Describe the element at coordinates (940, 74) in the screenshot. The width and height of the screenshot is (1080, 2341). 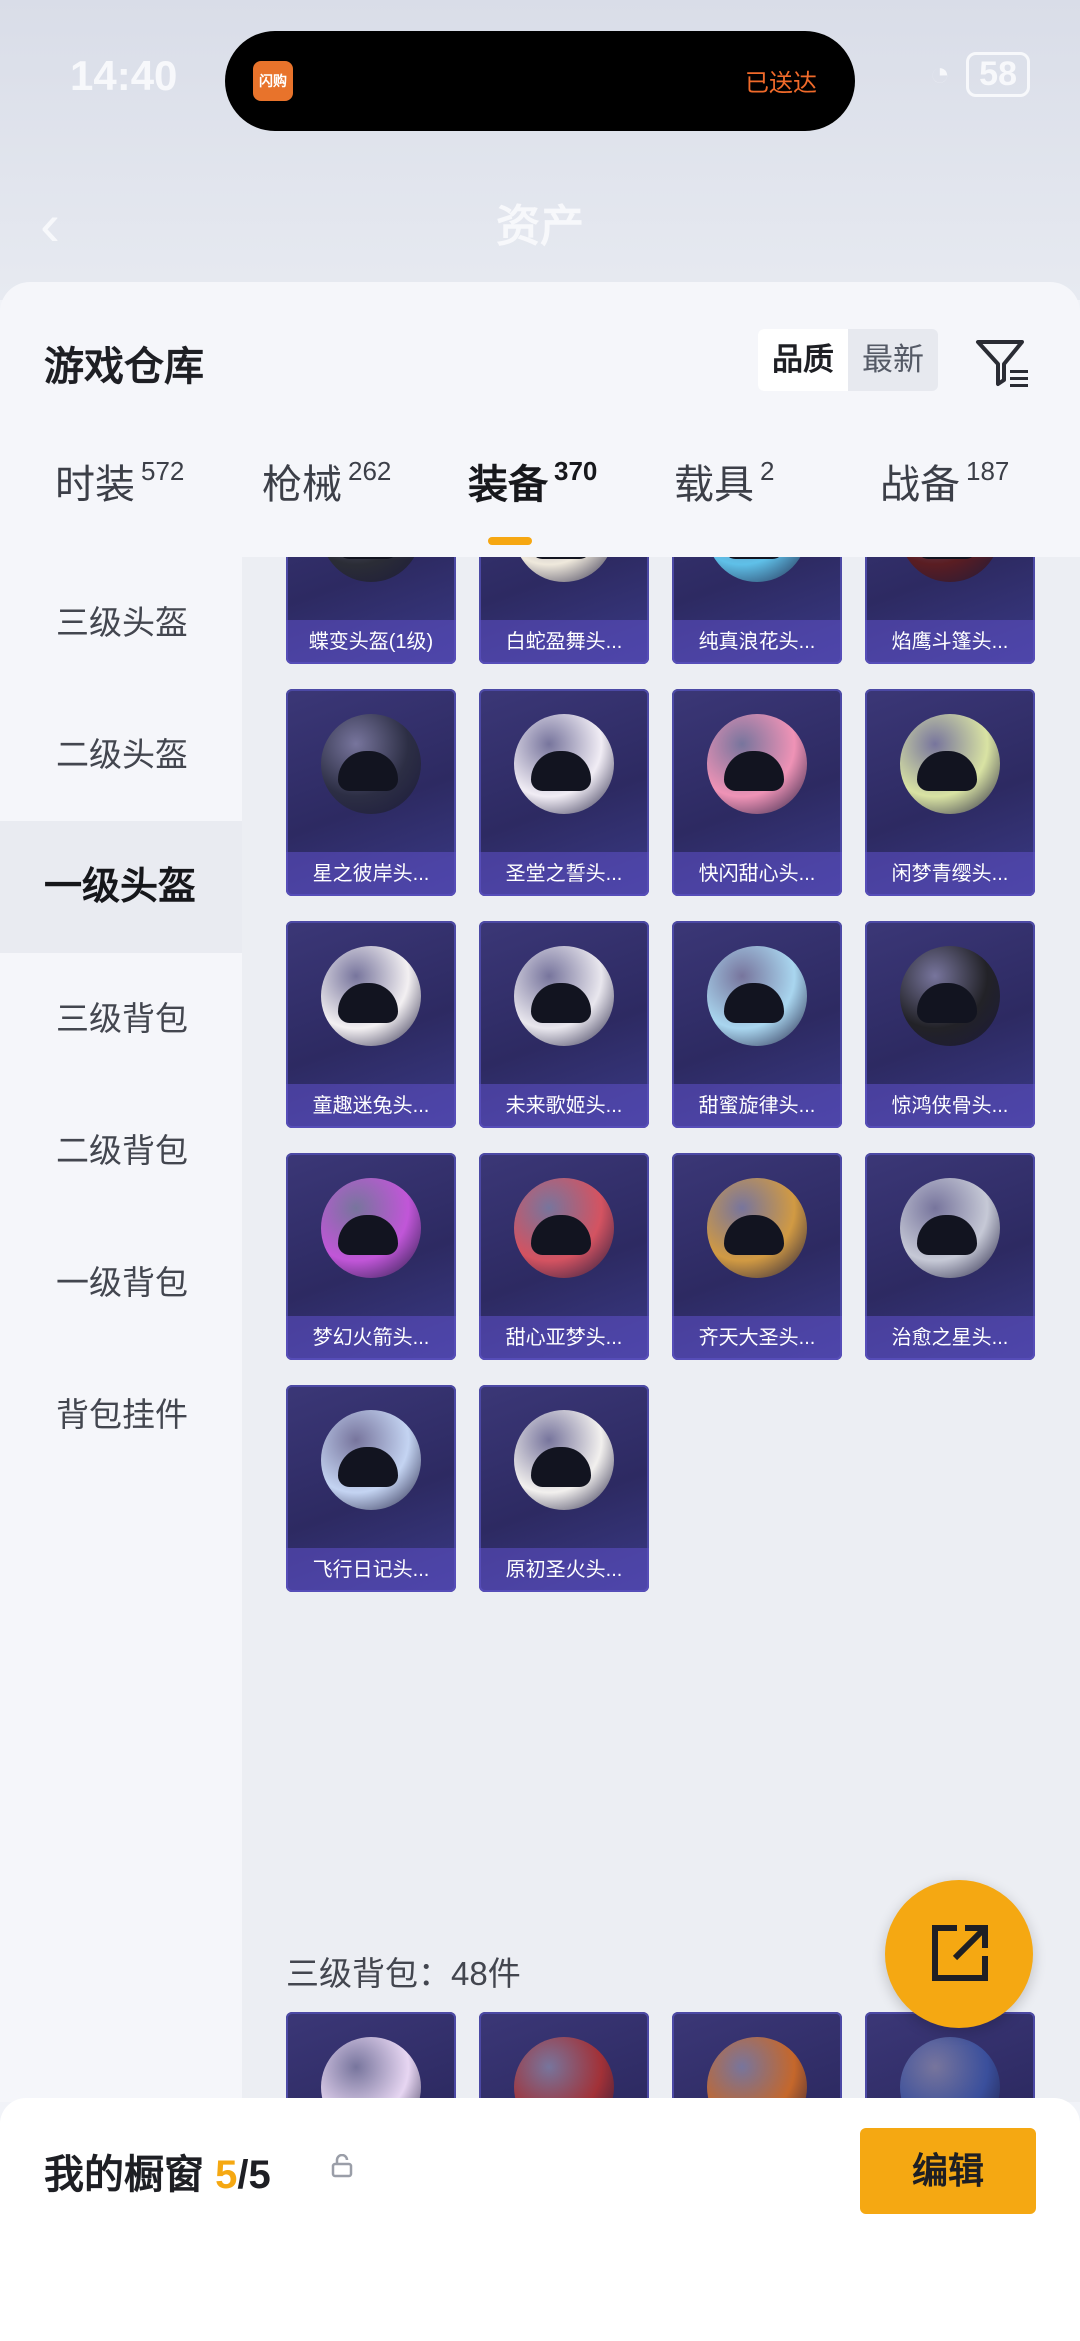
I see `wifi-icon: ◔` at that location.